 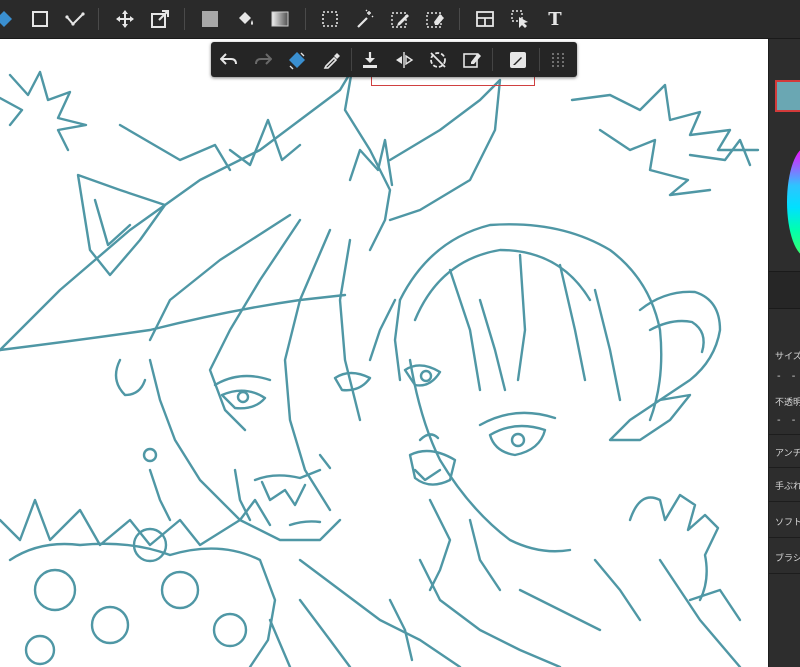 I want to click on opacity-label: 不透明度, so click(x=787, y=403).